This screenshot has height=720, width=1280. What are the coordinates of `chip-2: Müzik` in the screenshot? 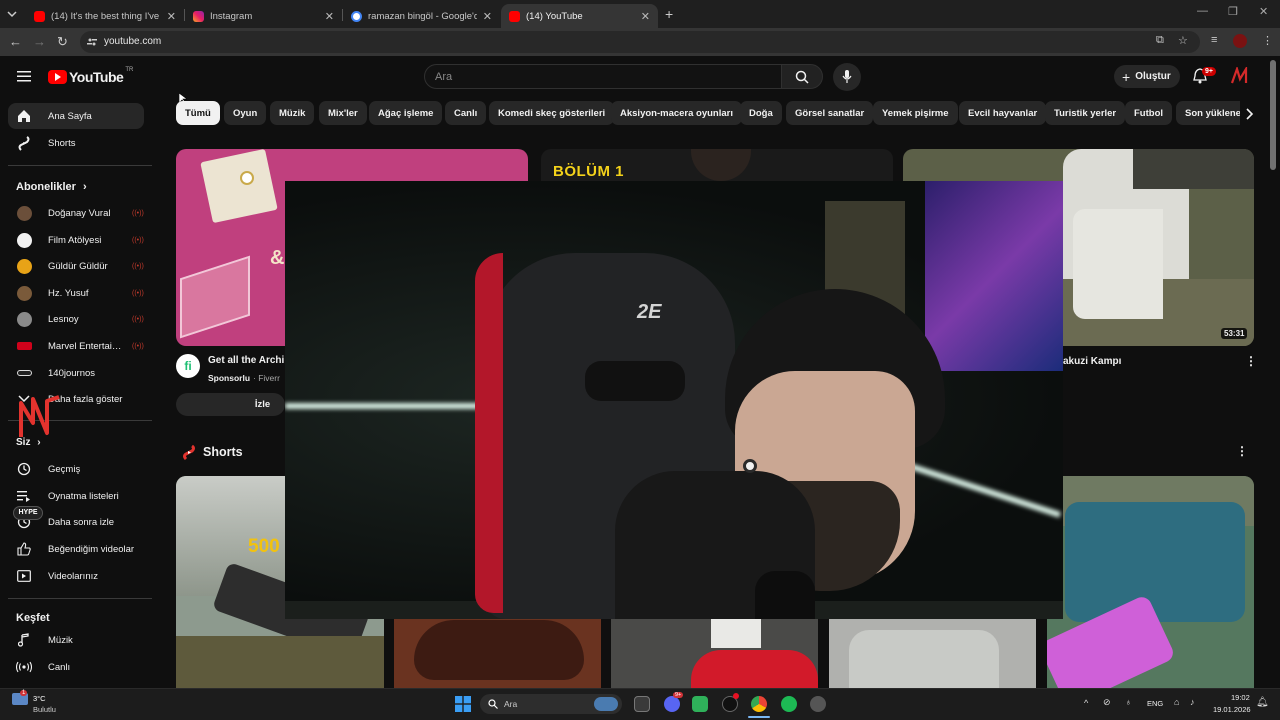 It's located at (292, 113).